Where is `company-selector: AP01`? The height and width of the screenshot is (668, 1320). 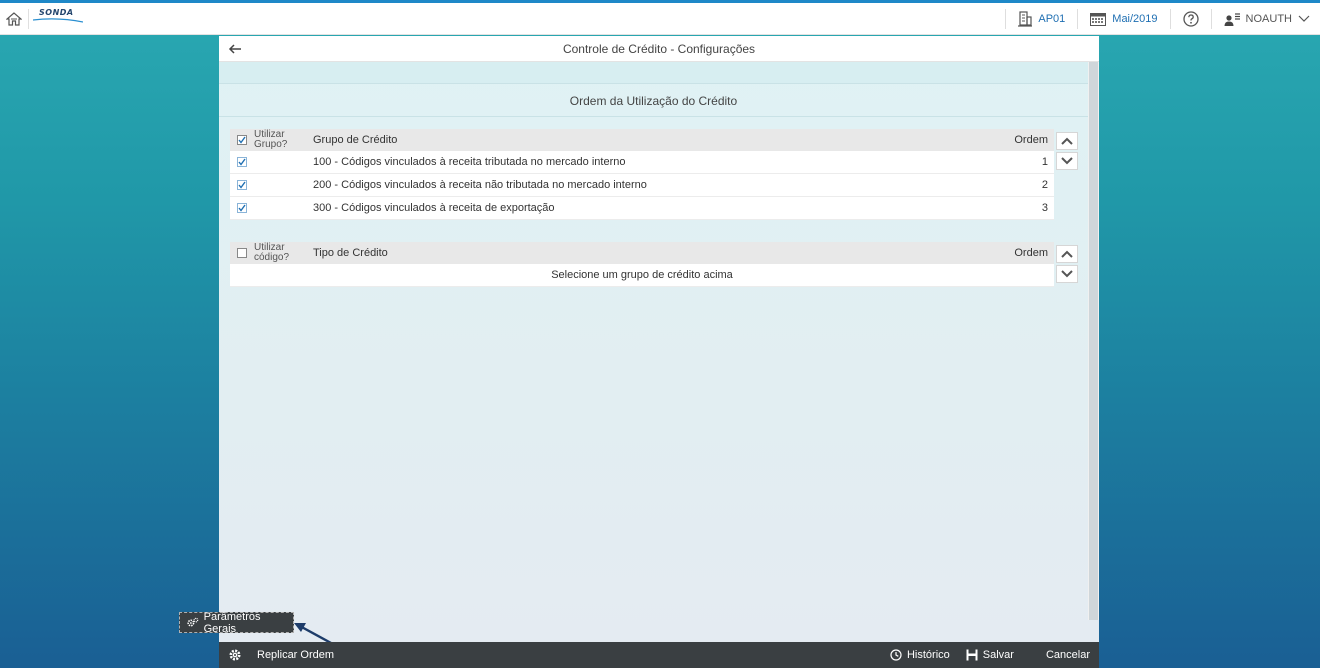
company-selector: AP01 is located at coordinates (1041, 19).